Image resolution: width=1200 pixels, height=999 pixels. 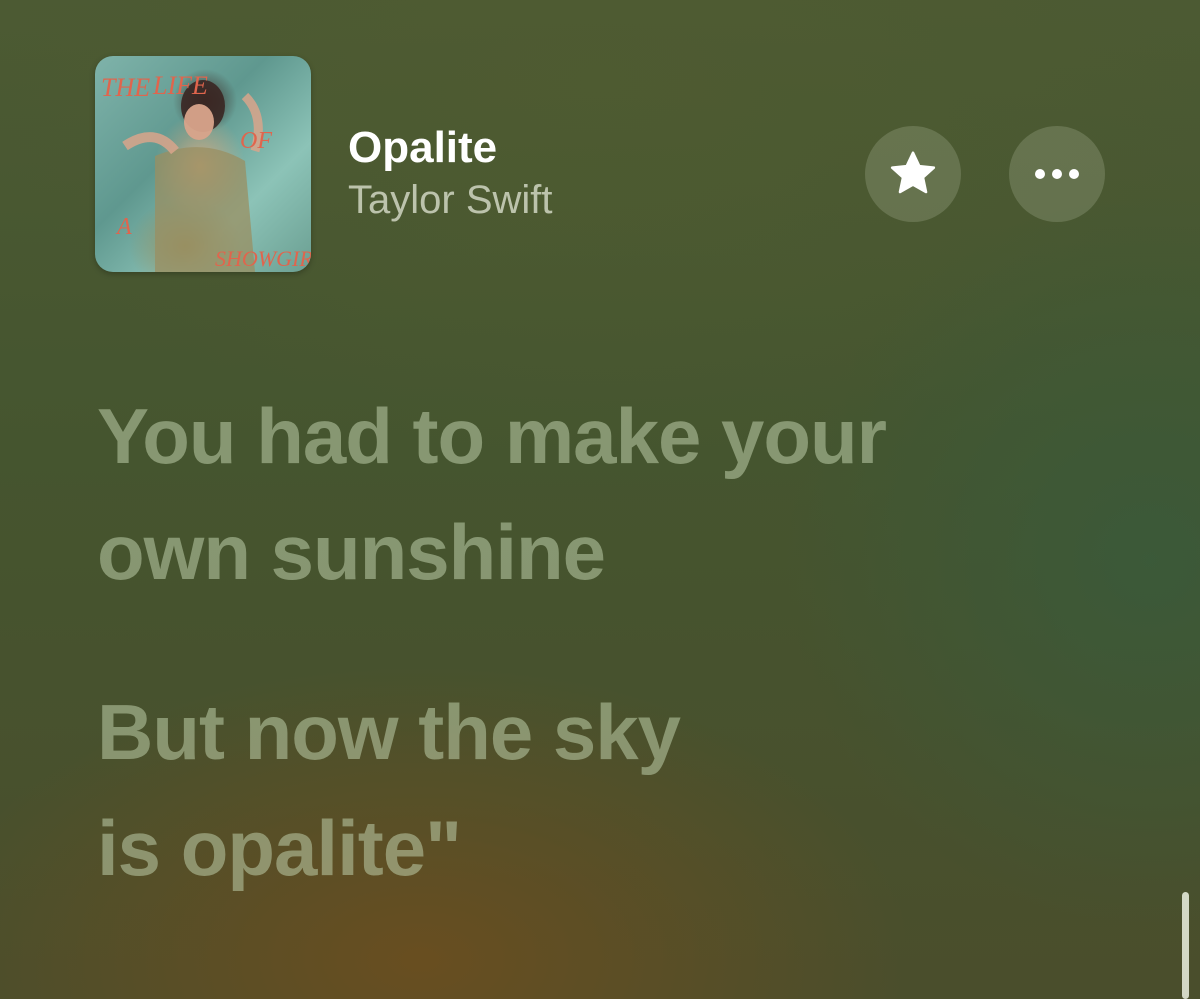 I want to click on more-options-button, so click(x=1057, y=174).